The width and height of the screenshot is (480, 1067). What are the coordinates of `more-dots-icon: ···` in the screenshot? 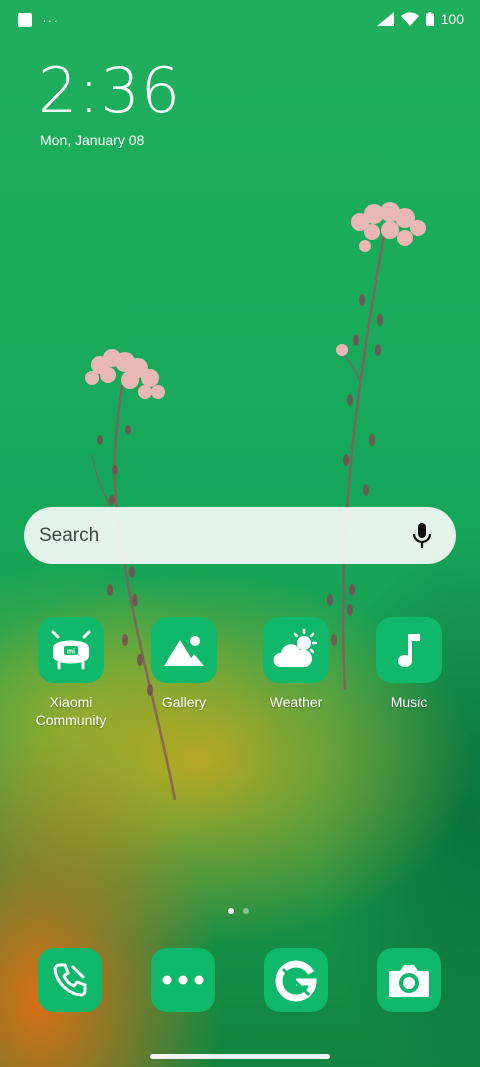 It's located at (50, 20).